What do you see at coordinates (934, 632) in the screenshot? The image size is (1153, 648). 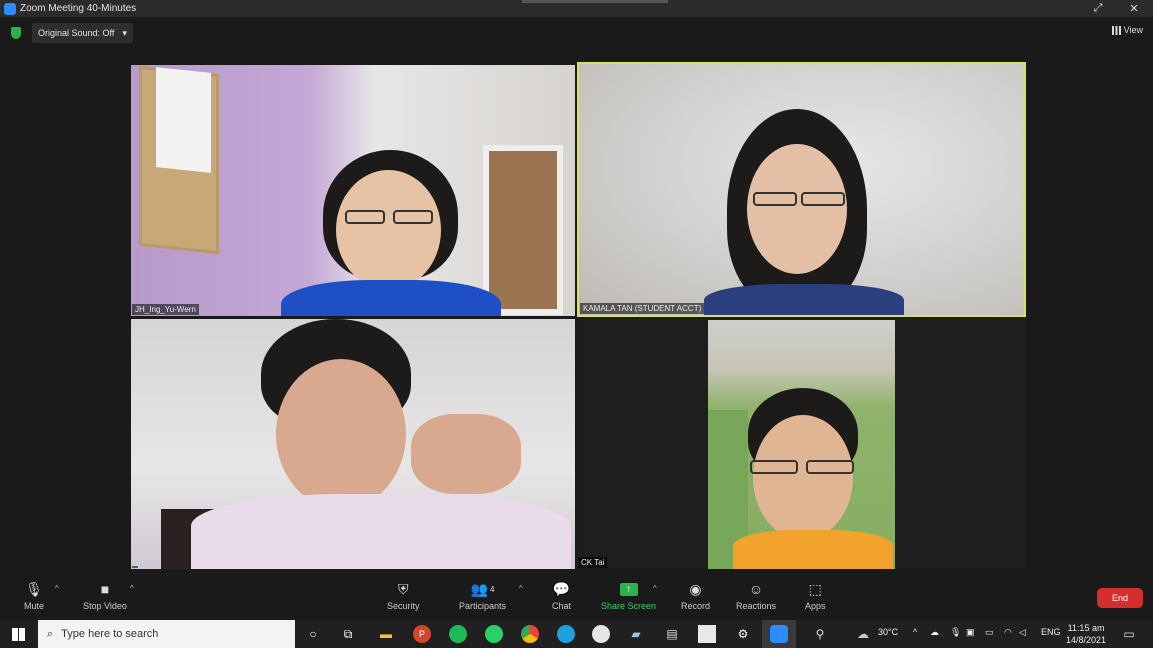 I see `onedrive-icon: ☁` at bounding box center [934, 632].